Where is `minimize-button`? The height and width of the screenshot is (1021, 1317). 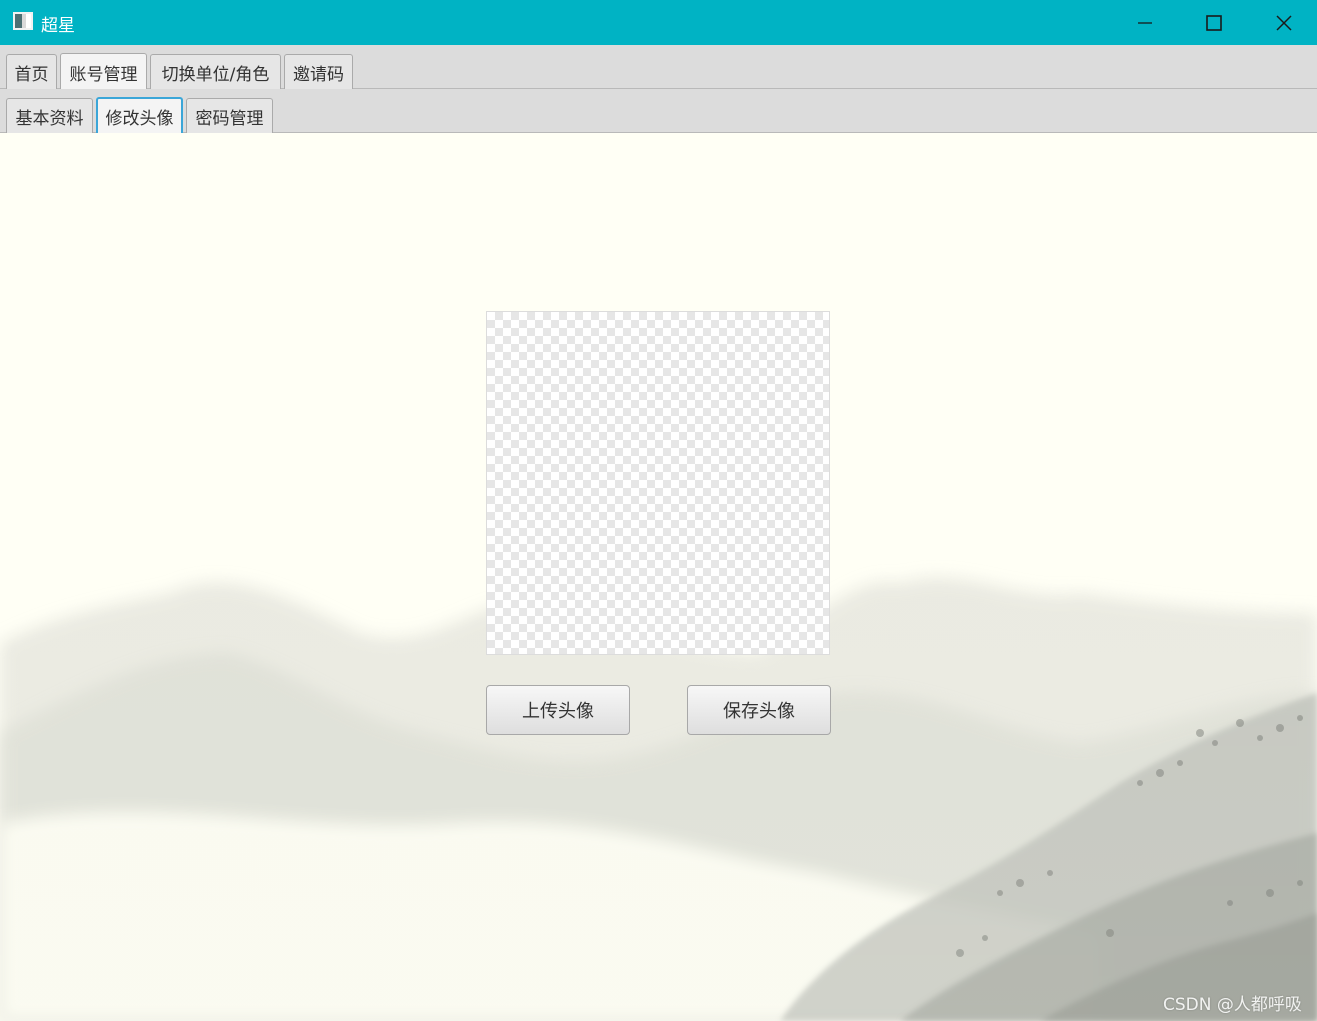
minimize-button is located at coordinates (1145, 22).